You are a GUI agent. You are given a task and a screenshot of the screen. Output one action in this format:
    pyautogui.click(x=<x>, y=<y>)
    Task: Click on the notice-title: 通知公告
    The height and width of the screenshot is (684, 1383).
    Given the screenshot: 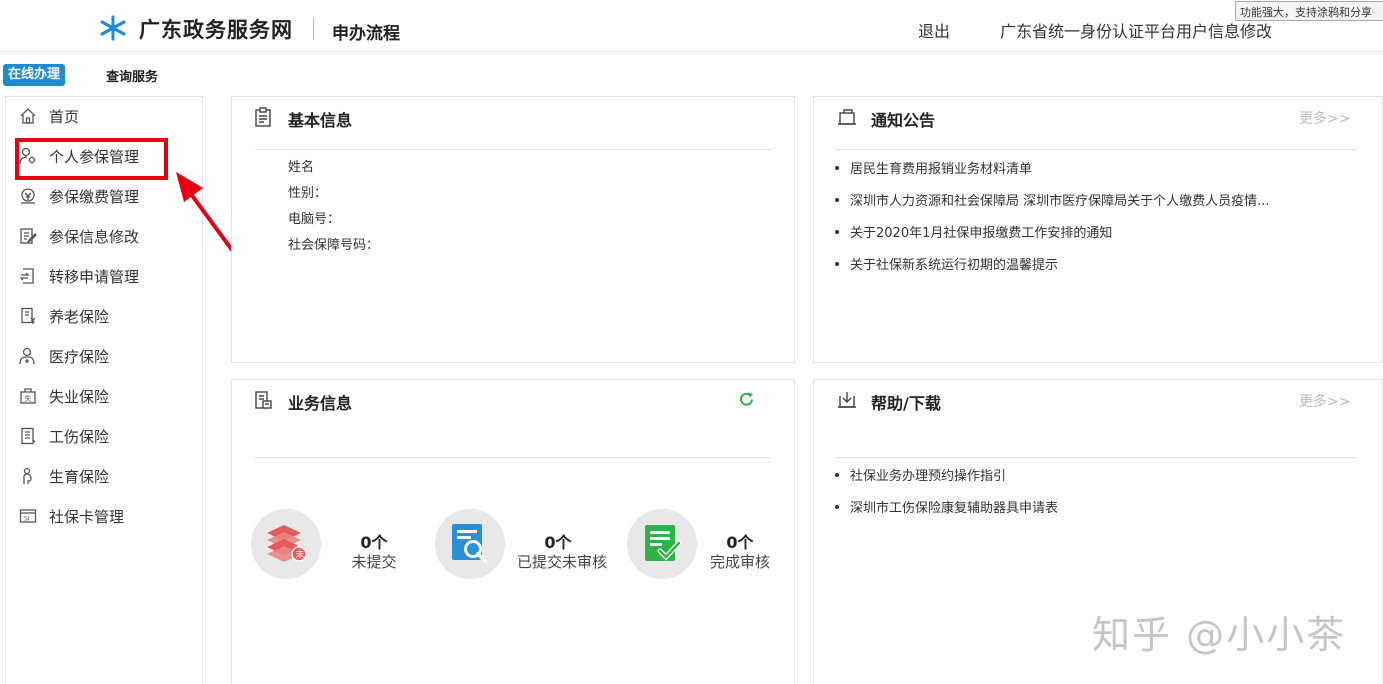 What is the action you would take?
    pyautogui.click(x=903, y=120)
    